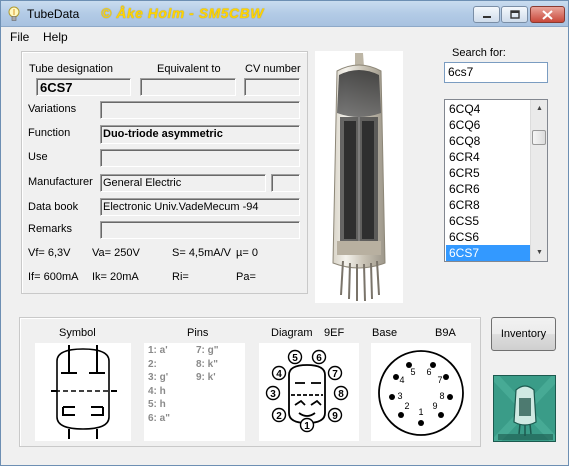 The image size is (569, 466). Describe the element at coordinates (334, 333) in the screenshot. I see `diagram-code: 9EF` at that location.